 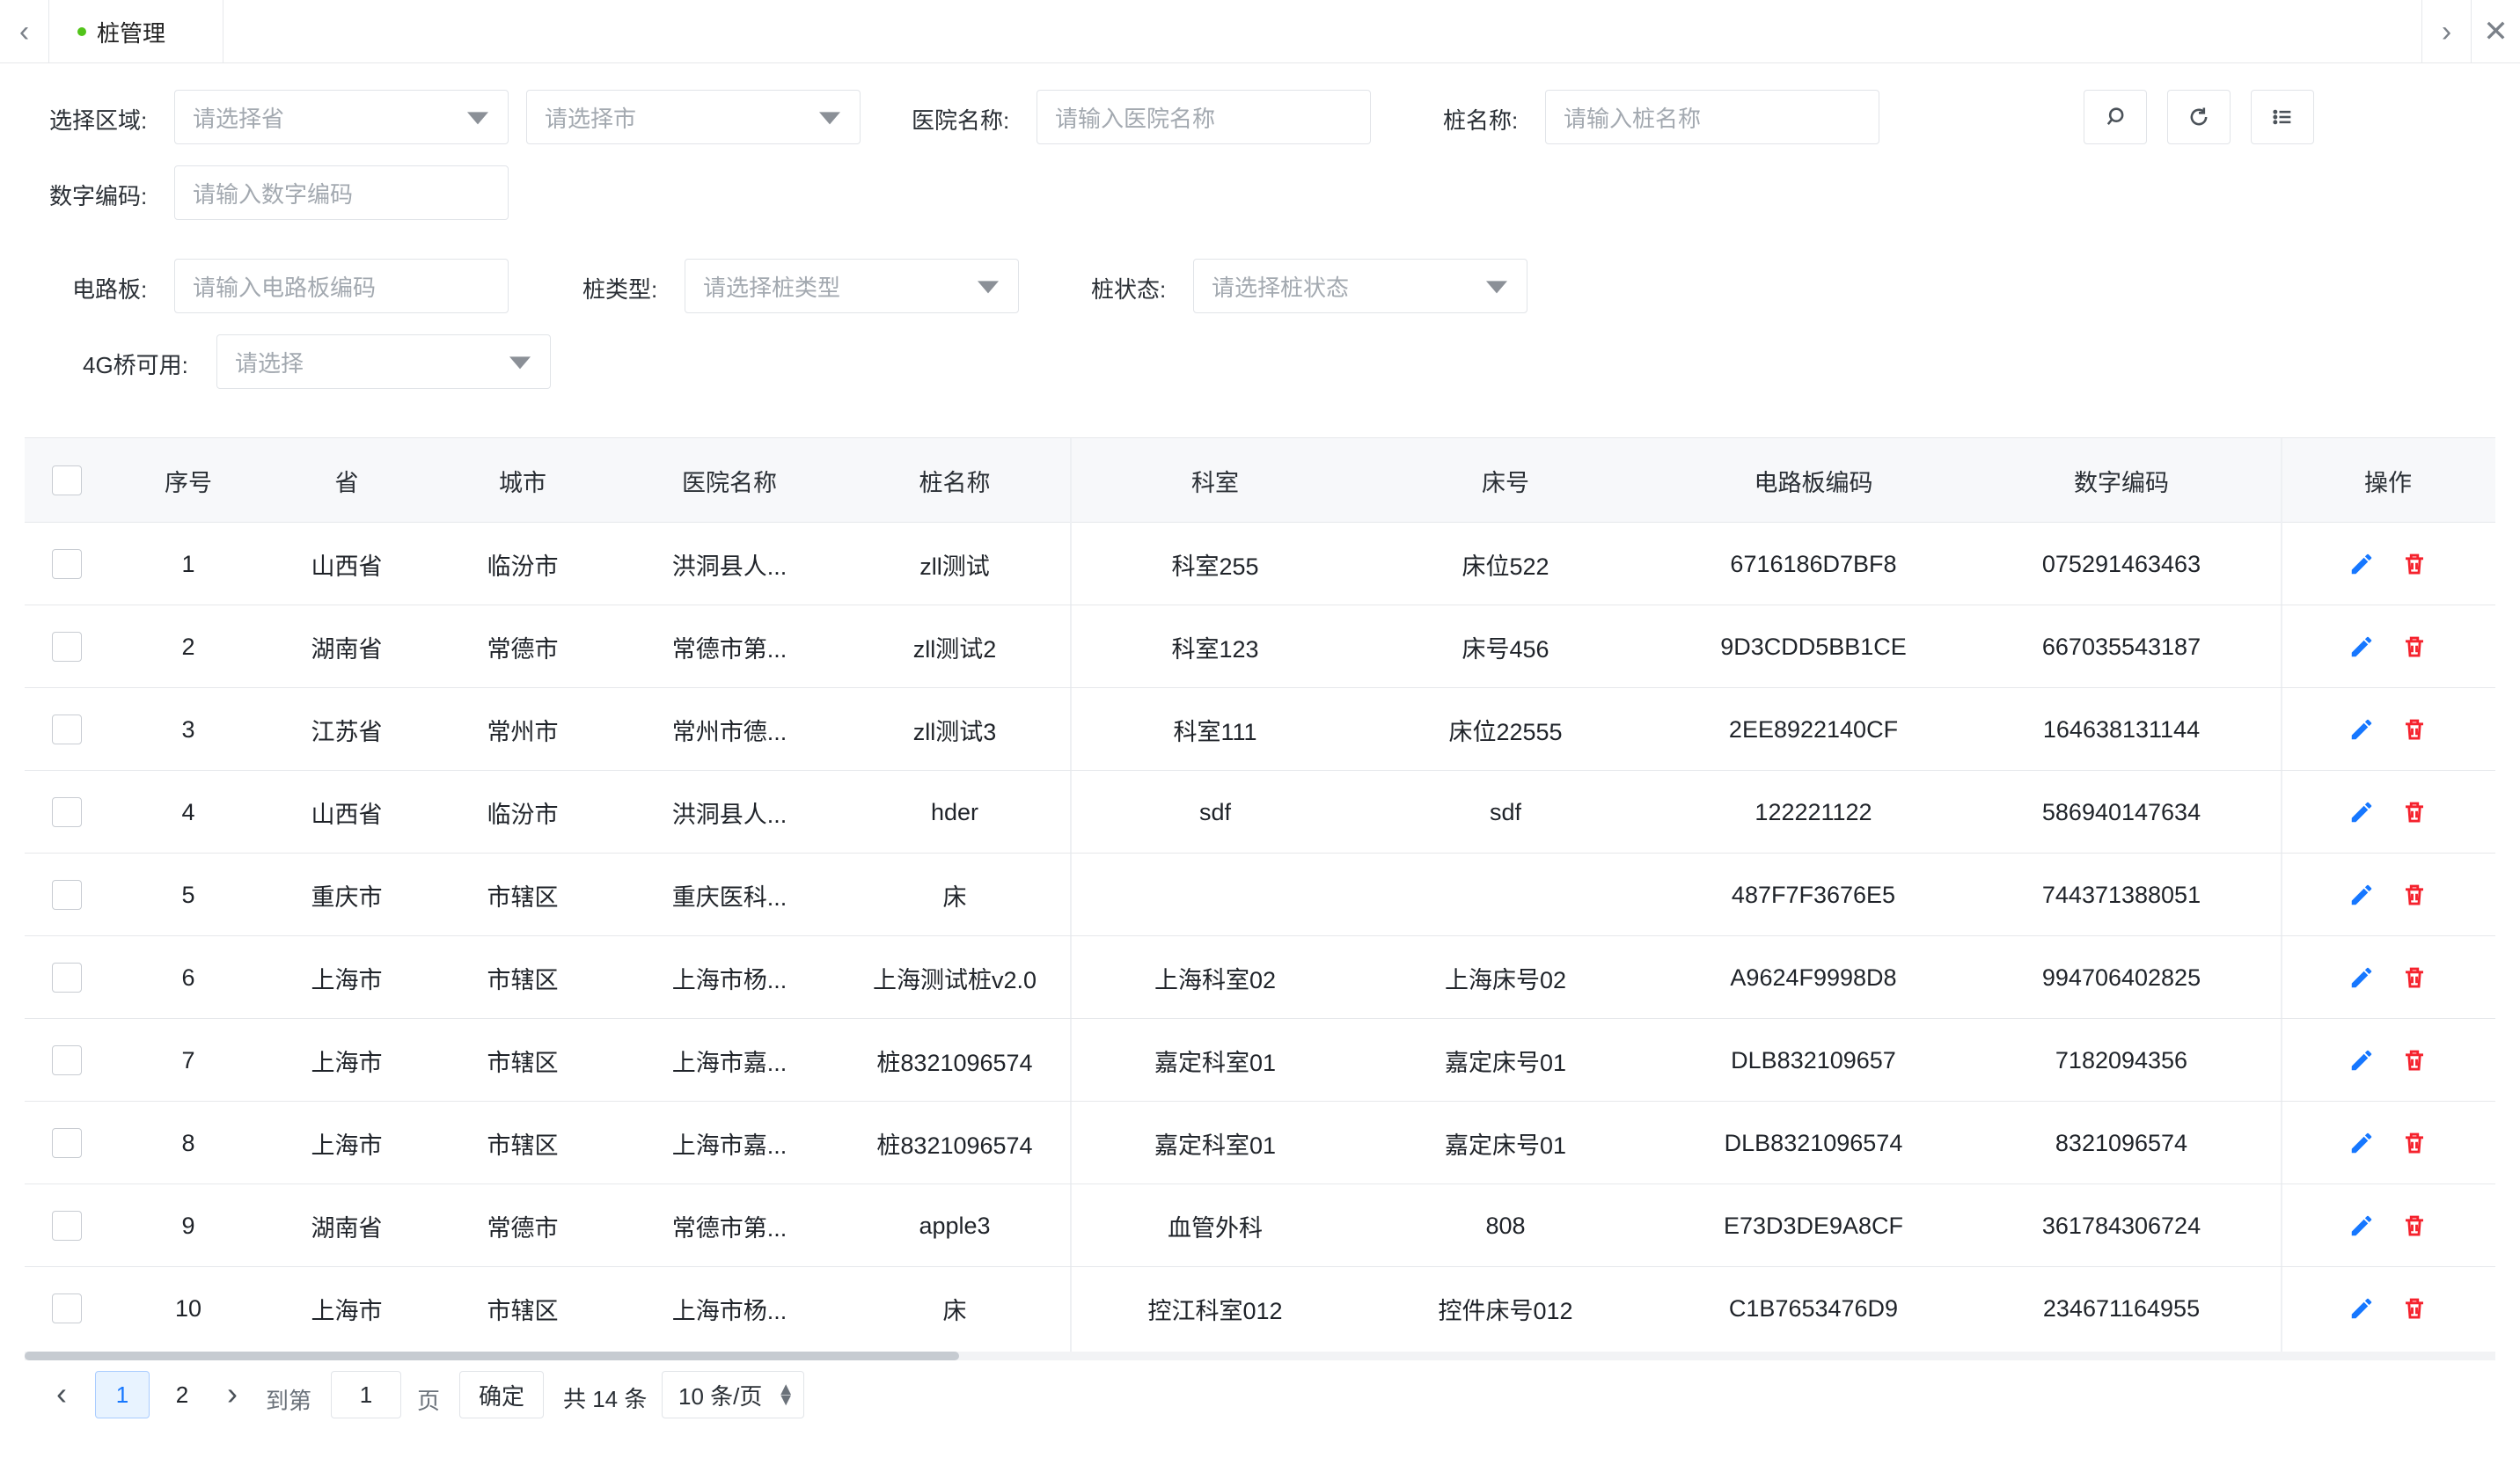 I want to click on cell-pile-name: 床, so click(x=954, y=897).